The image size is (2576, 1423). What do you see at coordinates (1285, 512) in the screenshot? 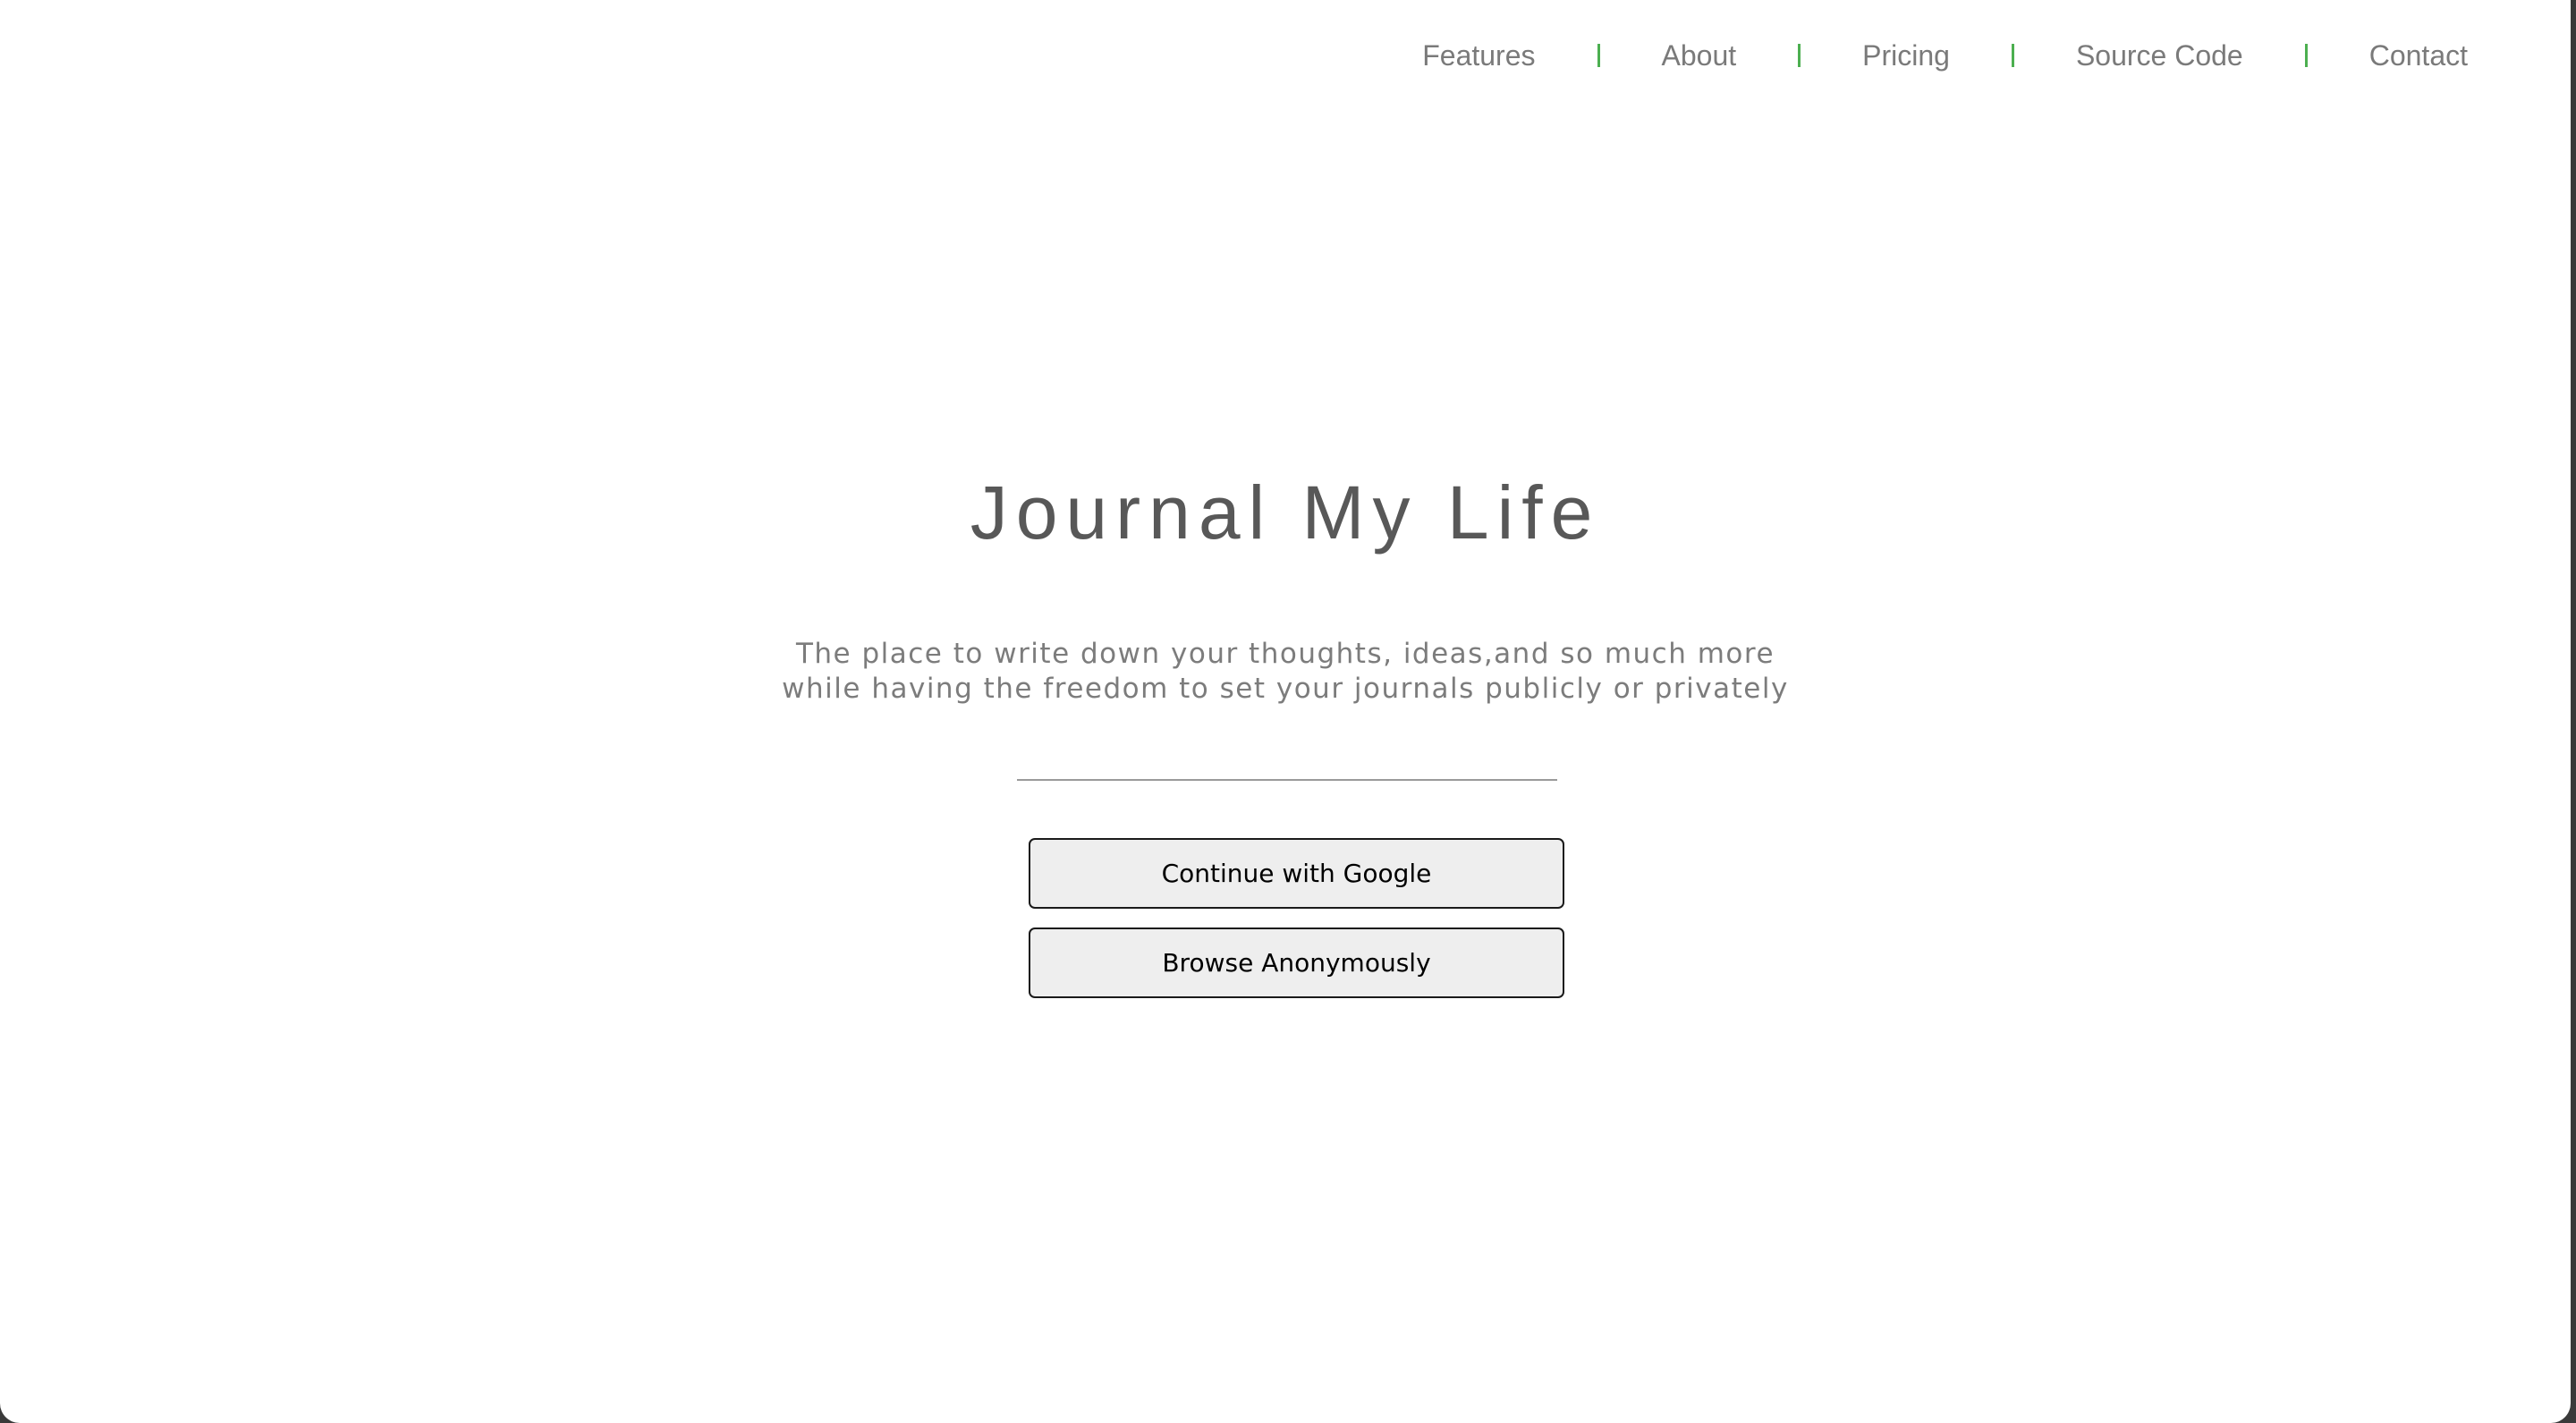
I see `page-title: Journal My Life` at bounding box center [1285, 512].